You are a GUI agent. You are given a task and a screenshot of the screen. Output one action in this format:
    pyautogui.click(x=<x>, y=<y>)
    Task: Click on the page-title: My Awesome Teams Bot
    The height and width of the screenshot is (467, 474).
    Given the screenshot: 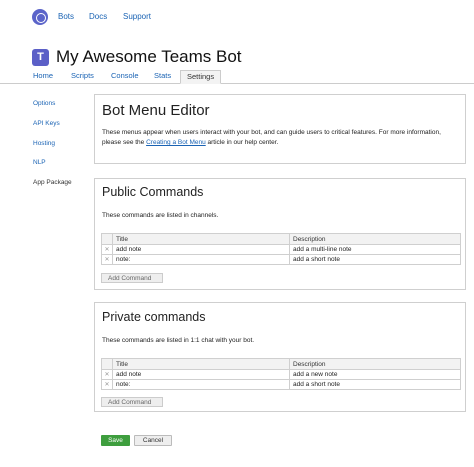 What is the action you would take?
    pyautogui.click(x=149, y=56)
    